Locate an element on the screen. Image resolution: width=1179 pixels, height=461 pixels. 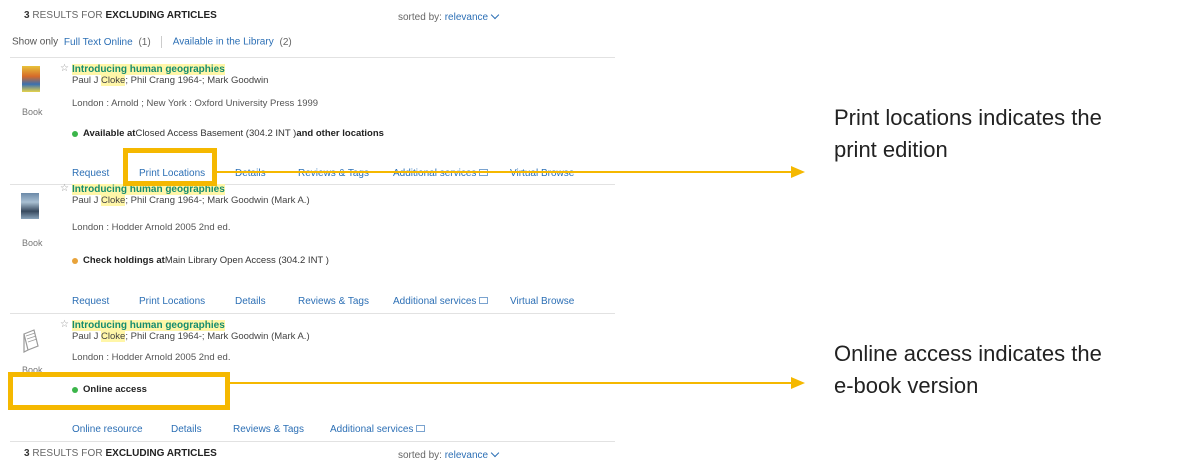
facet-full-text-online: Full Text Online is located at coordinates (98, 42).